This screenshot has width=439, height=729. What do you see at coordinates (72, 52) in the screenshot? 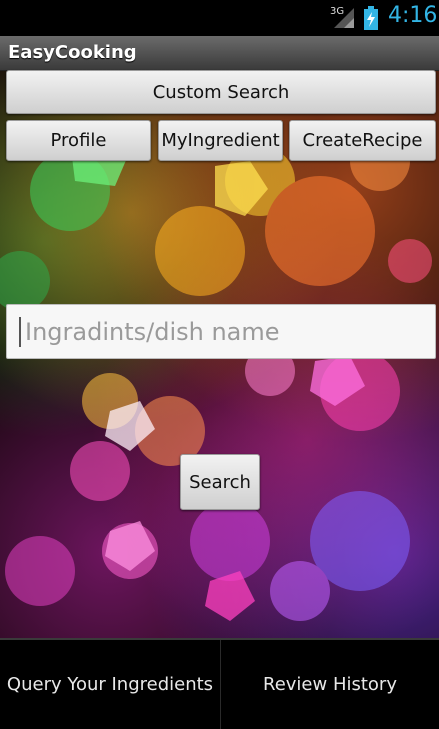
I see `app-title: EasyCooking` at bounding box center [72, 52].